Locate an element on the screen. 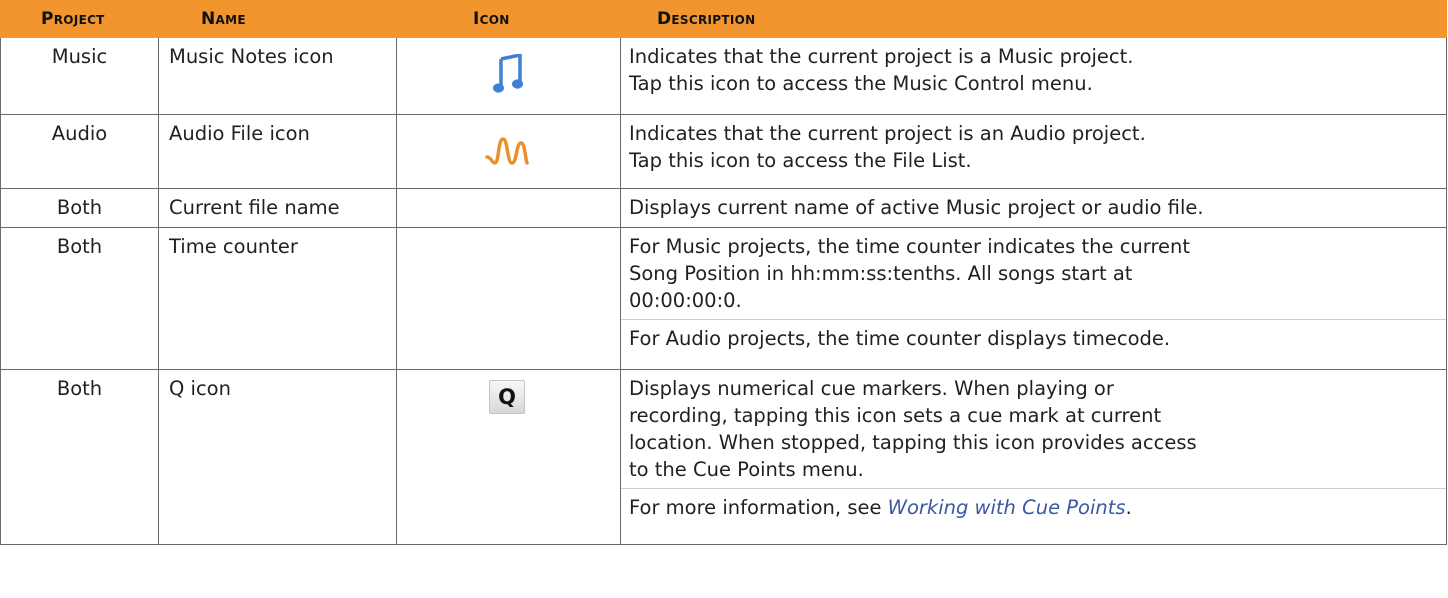 The height and width of the screenshot is (598, 1448). name-cell: Current file name is located at coordinates (277, 208).